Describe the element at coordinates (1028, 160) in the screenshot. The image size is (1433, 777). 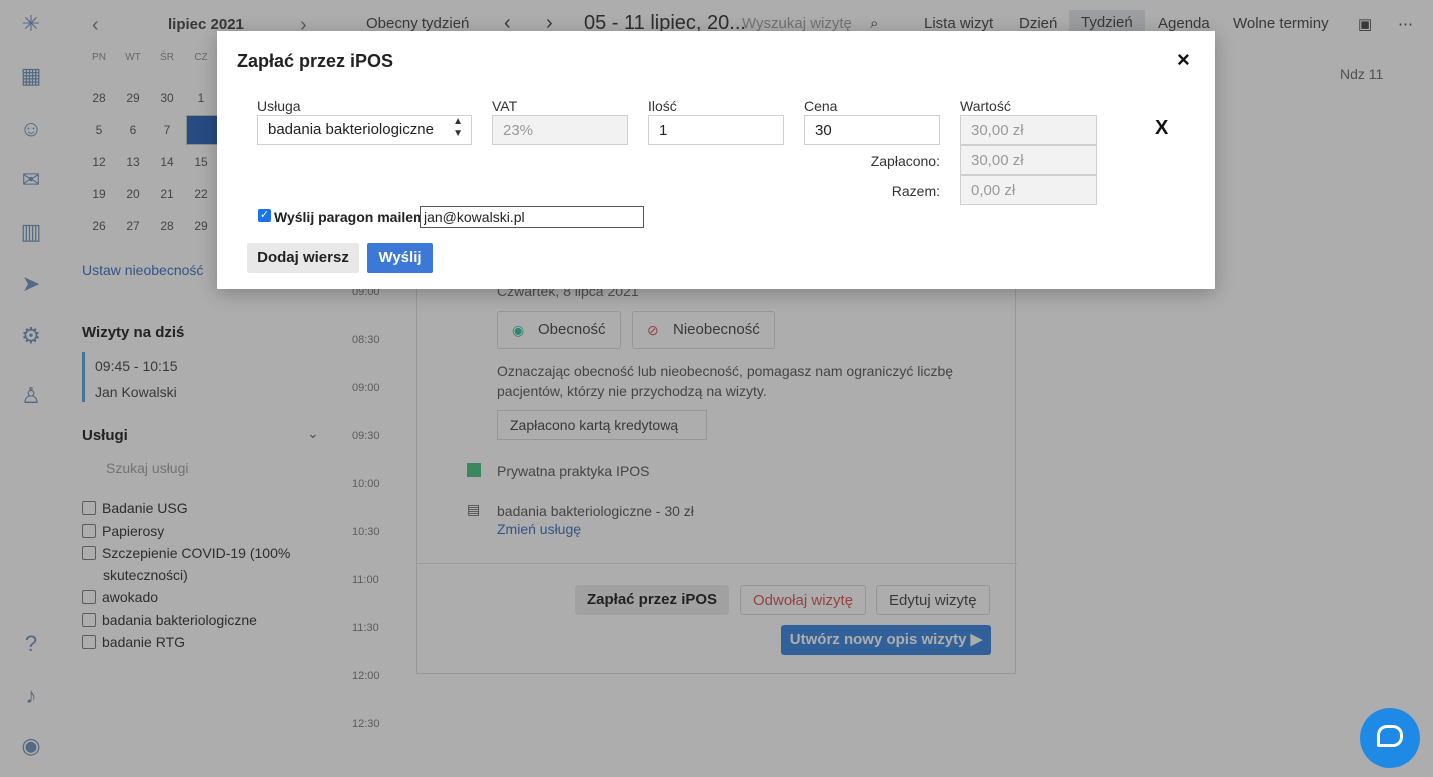
I see `paid-field` at that location.